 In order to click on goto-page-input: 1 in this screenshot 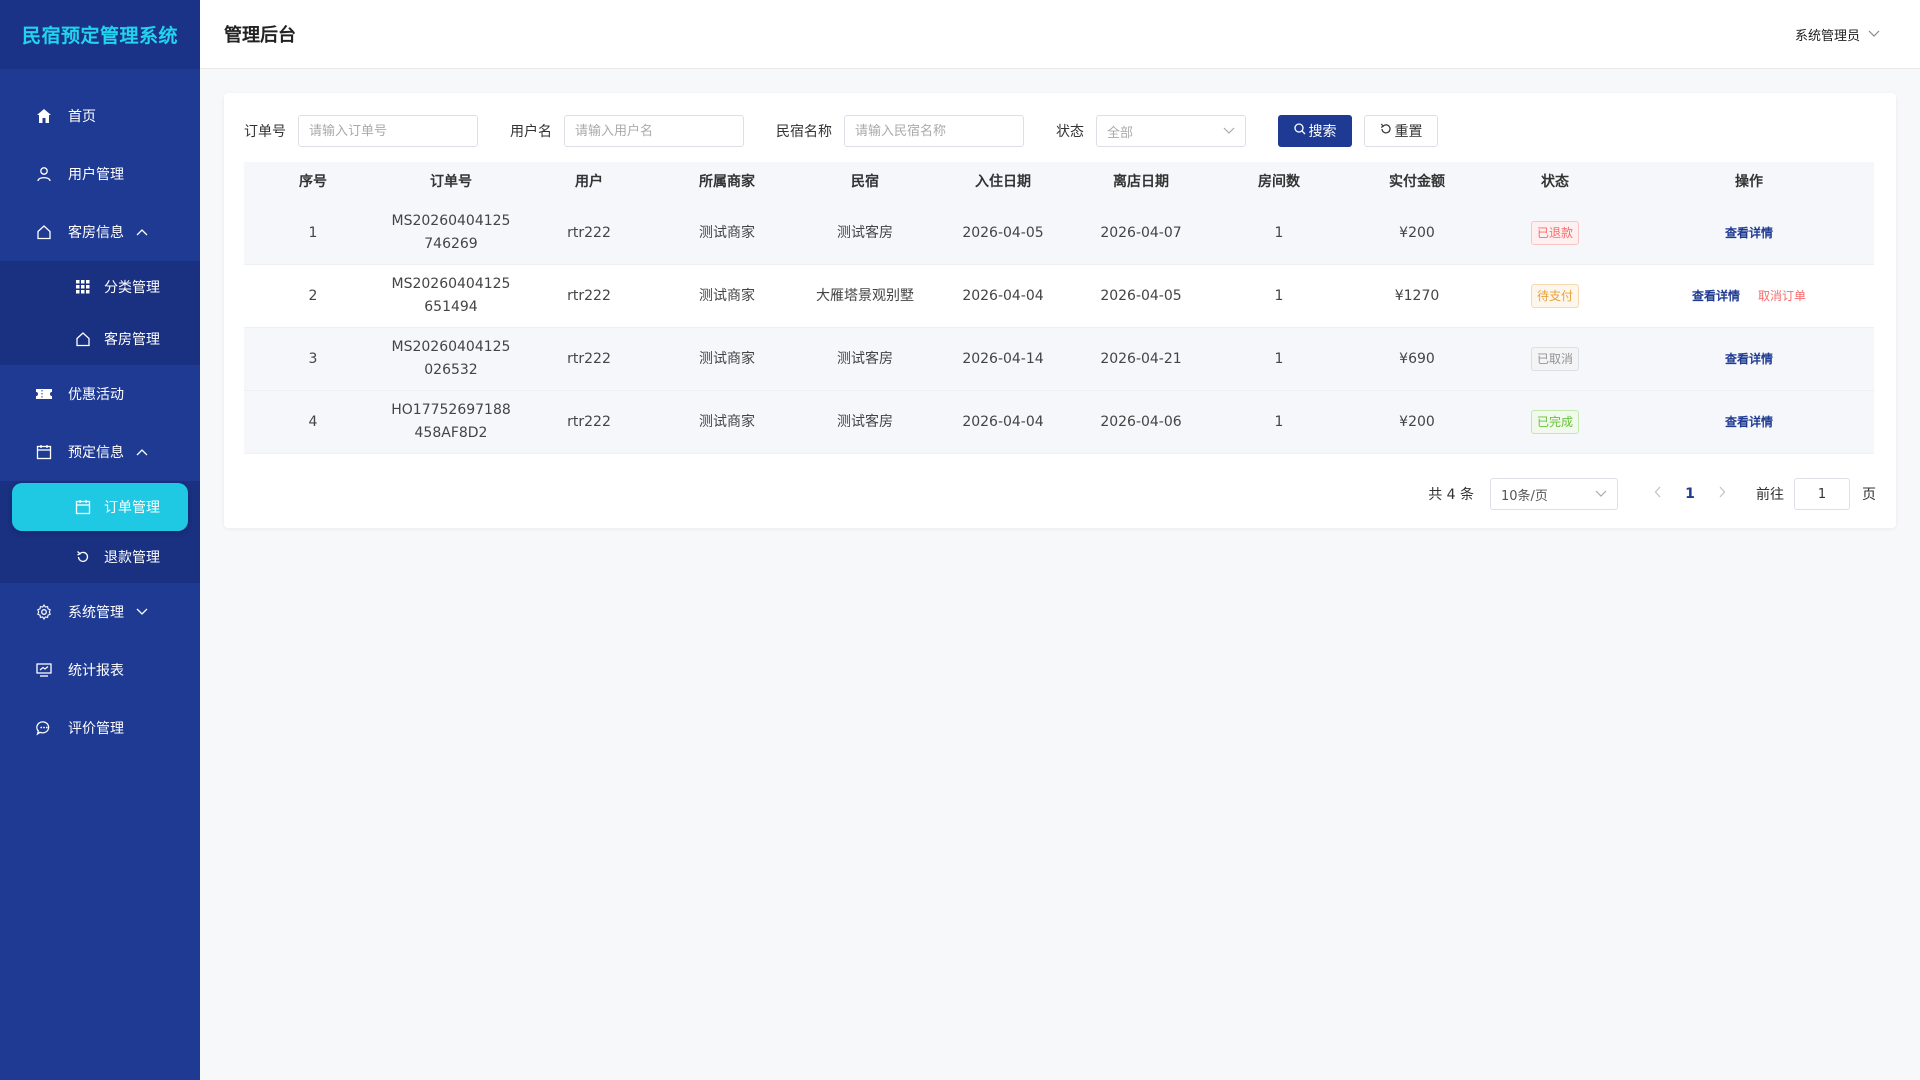, I will do `click(1822, 494)`.